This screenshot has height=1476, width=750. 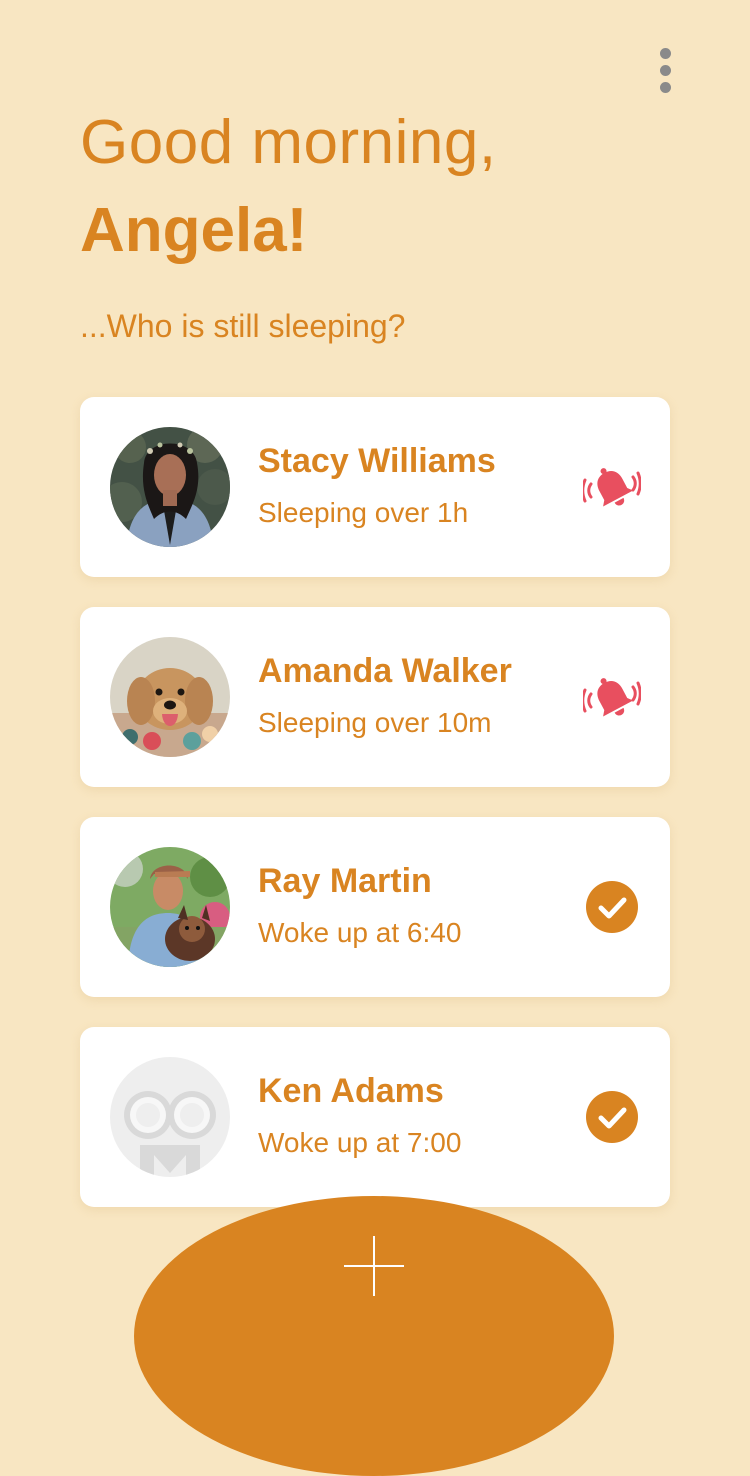 I want to click on placeholder-avatar-image, so click(x=170, y=1117).